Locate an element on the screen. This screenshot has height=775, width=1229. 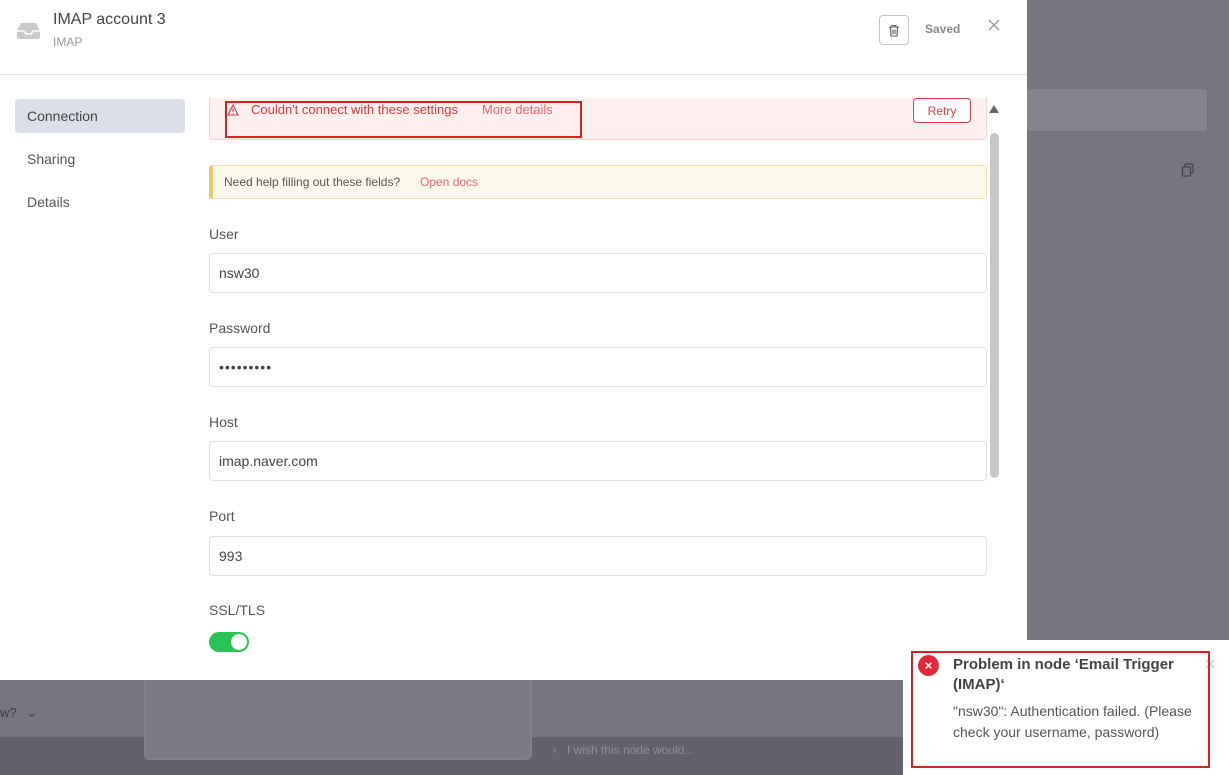
delete-button is located at coordinates (894, 30).